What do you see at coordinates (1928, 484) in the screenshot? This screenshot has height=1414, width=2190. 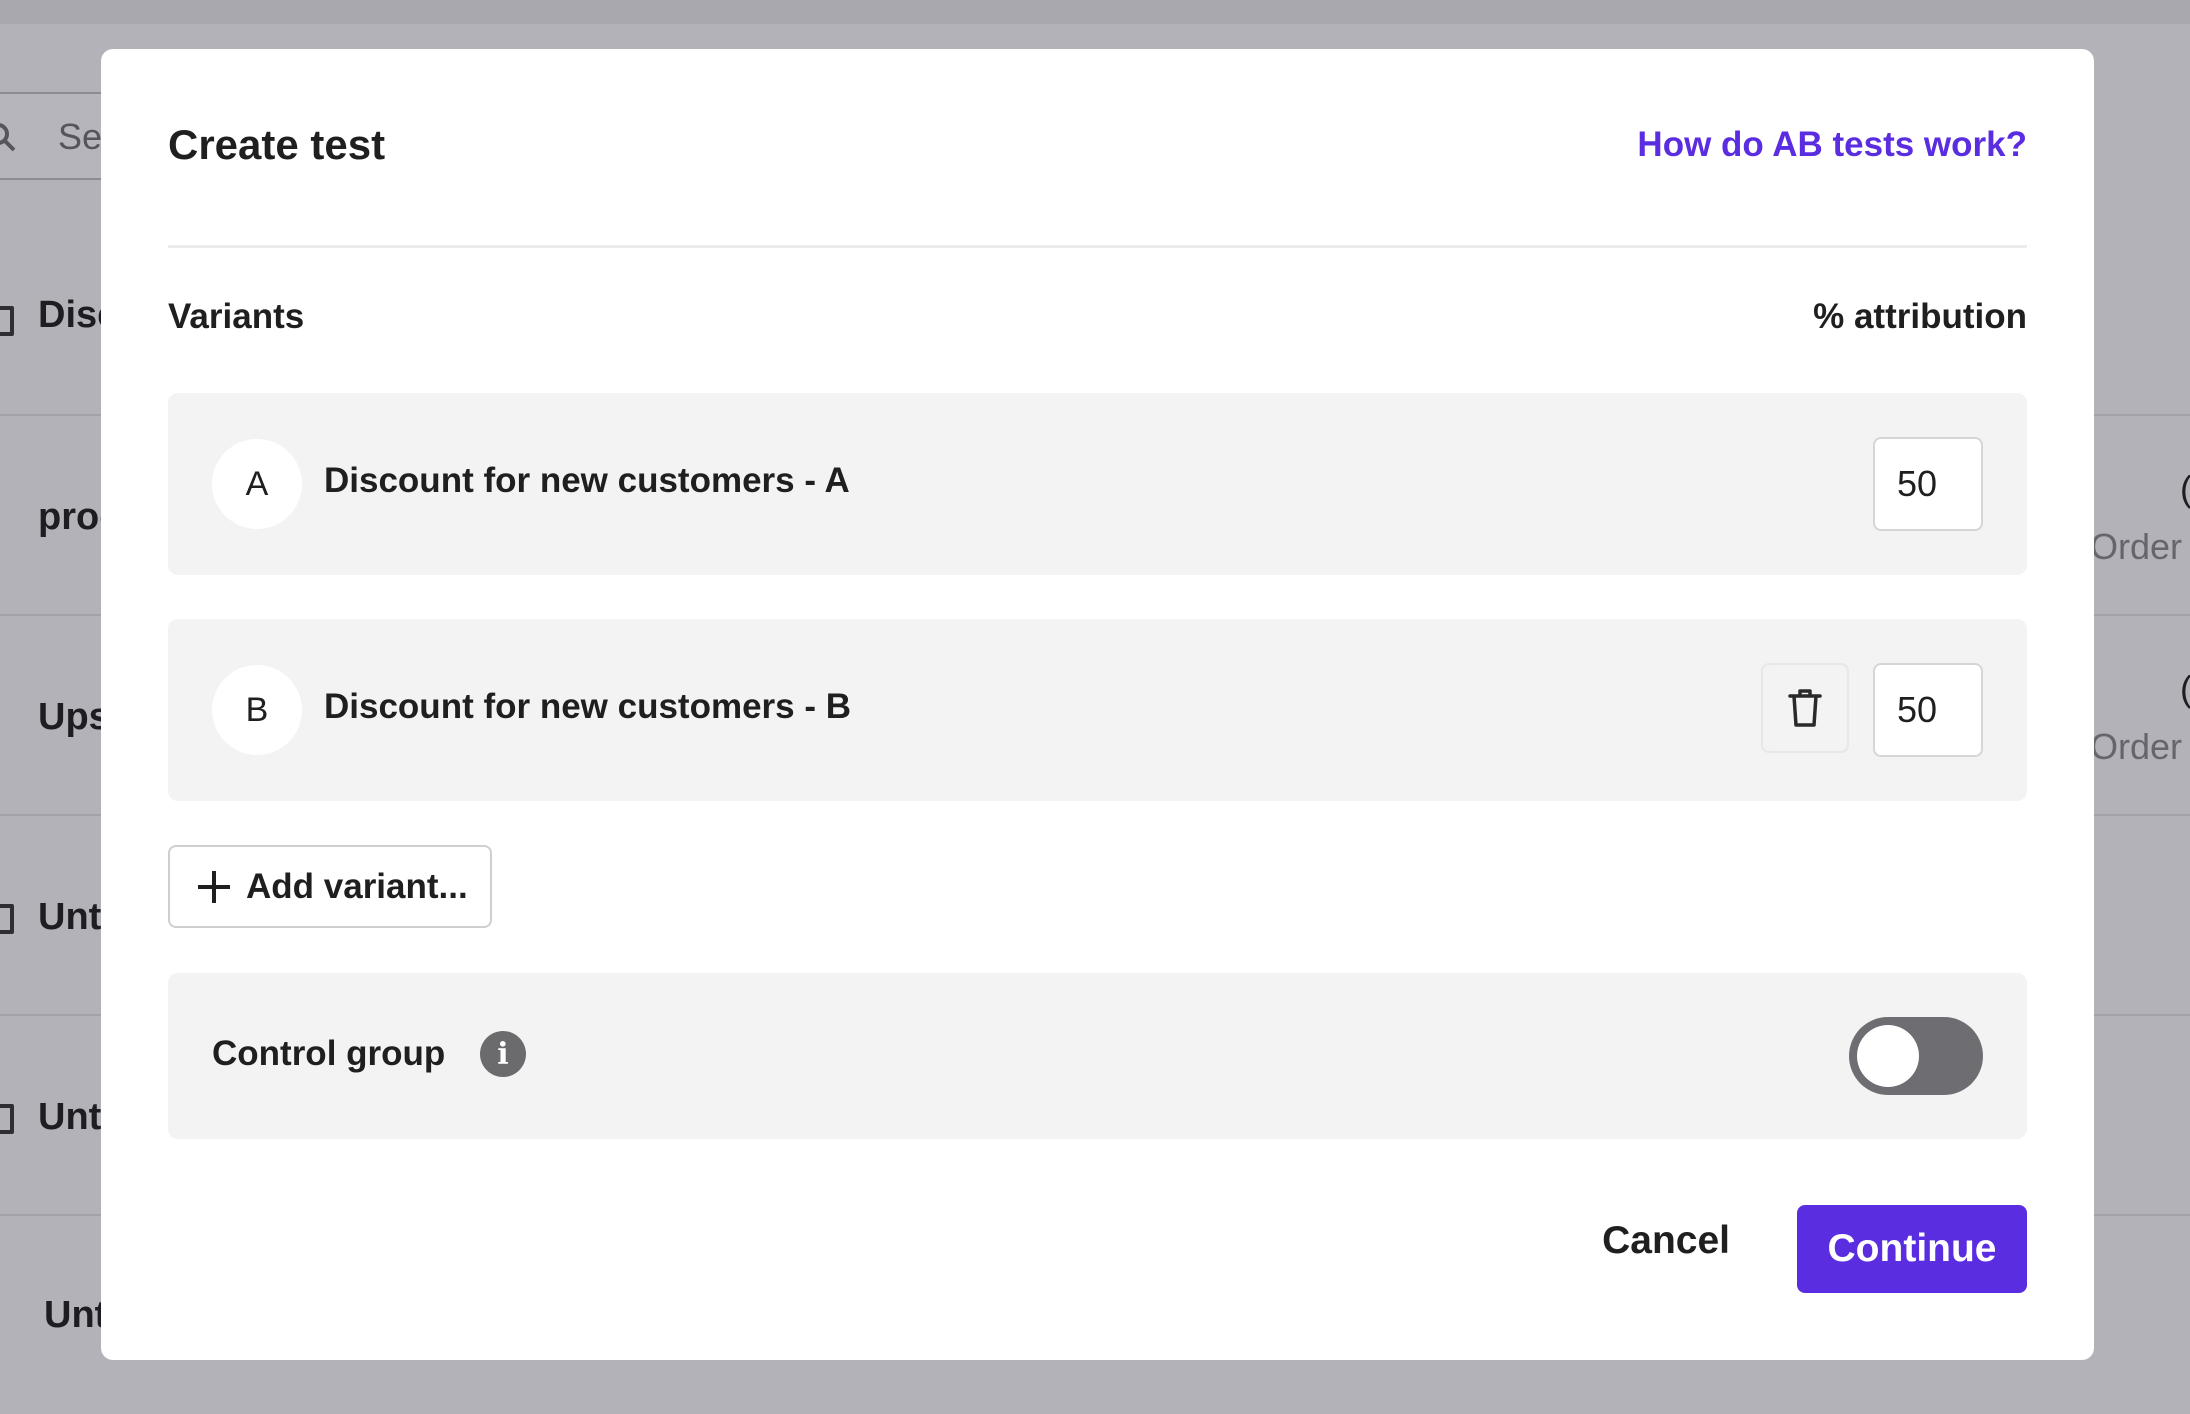 I see `variant-a-attribution-input` at bounding box center [1928, 484].